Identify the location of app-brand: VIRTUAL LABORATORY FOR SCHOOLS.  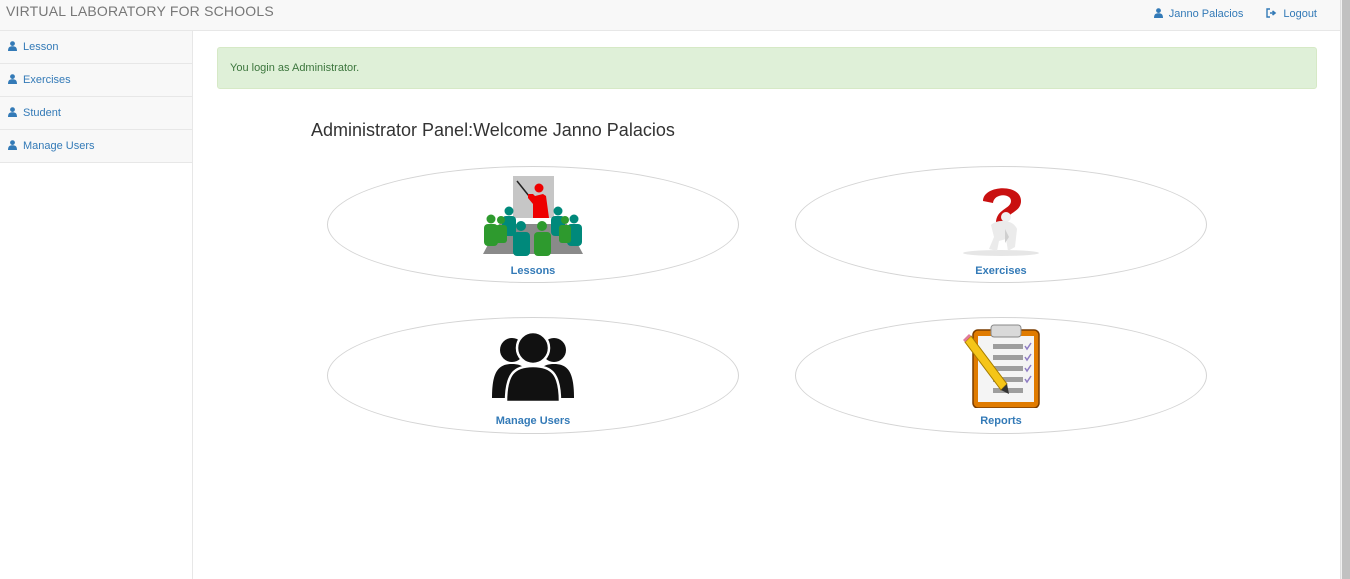
(140, 11).